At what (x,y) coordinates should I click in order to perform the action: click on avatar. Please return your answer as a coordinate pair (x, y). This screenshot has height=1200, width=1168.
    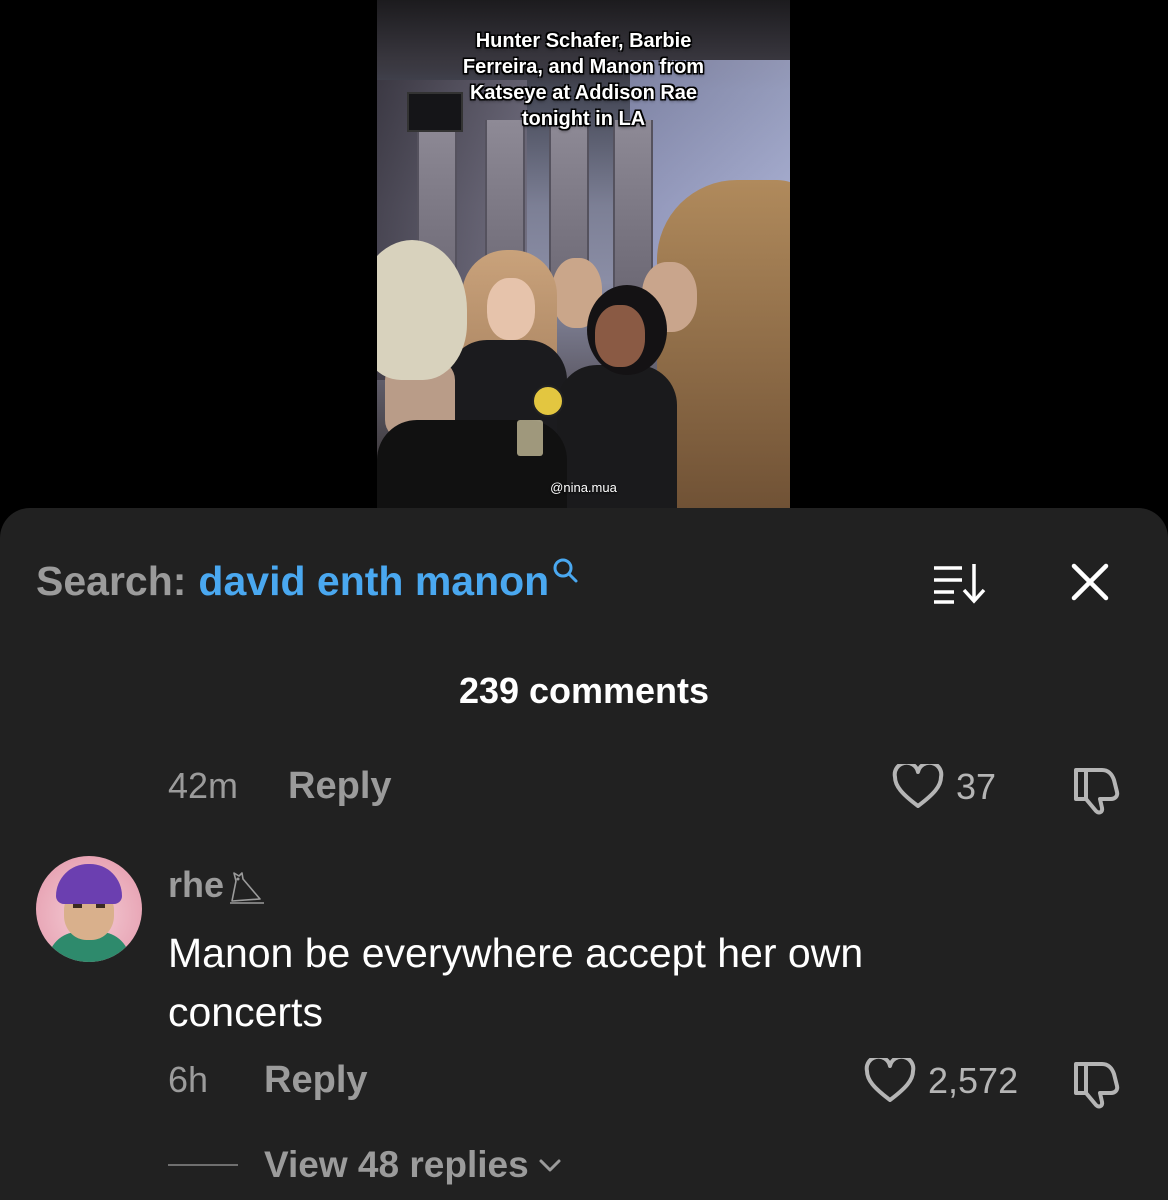
    Looking at the image, I should click on (89, 909).